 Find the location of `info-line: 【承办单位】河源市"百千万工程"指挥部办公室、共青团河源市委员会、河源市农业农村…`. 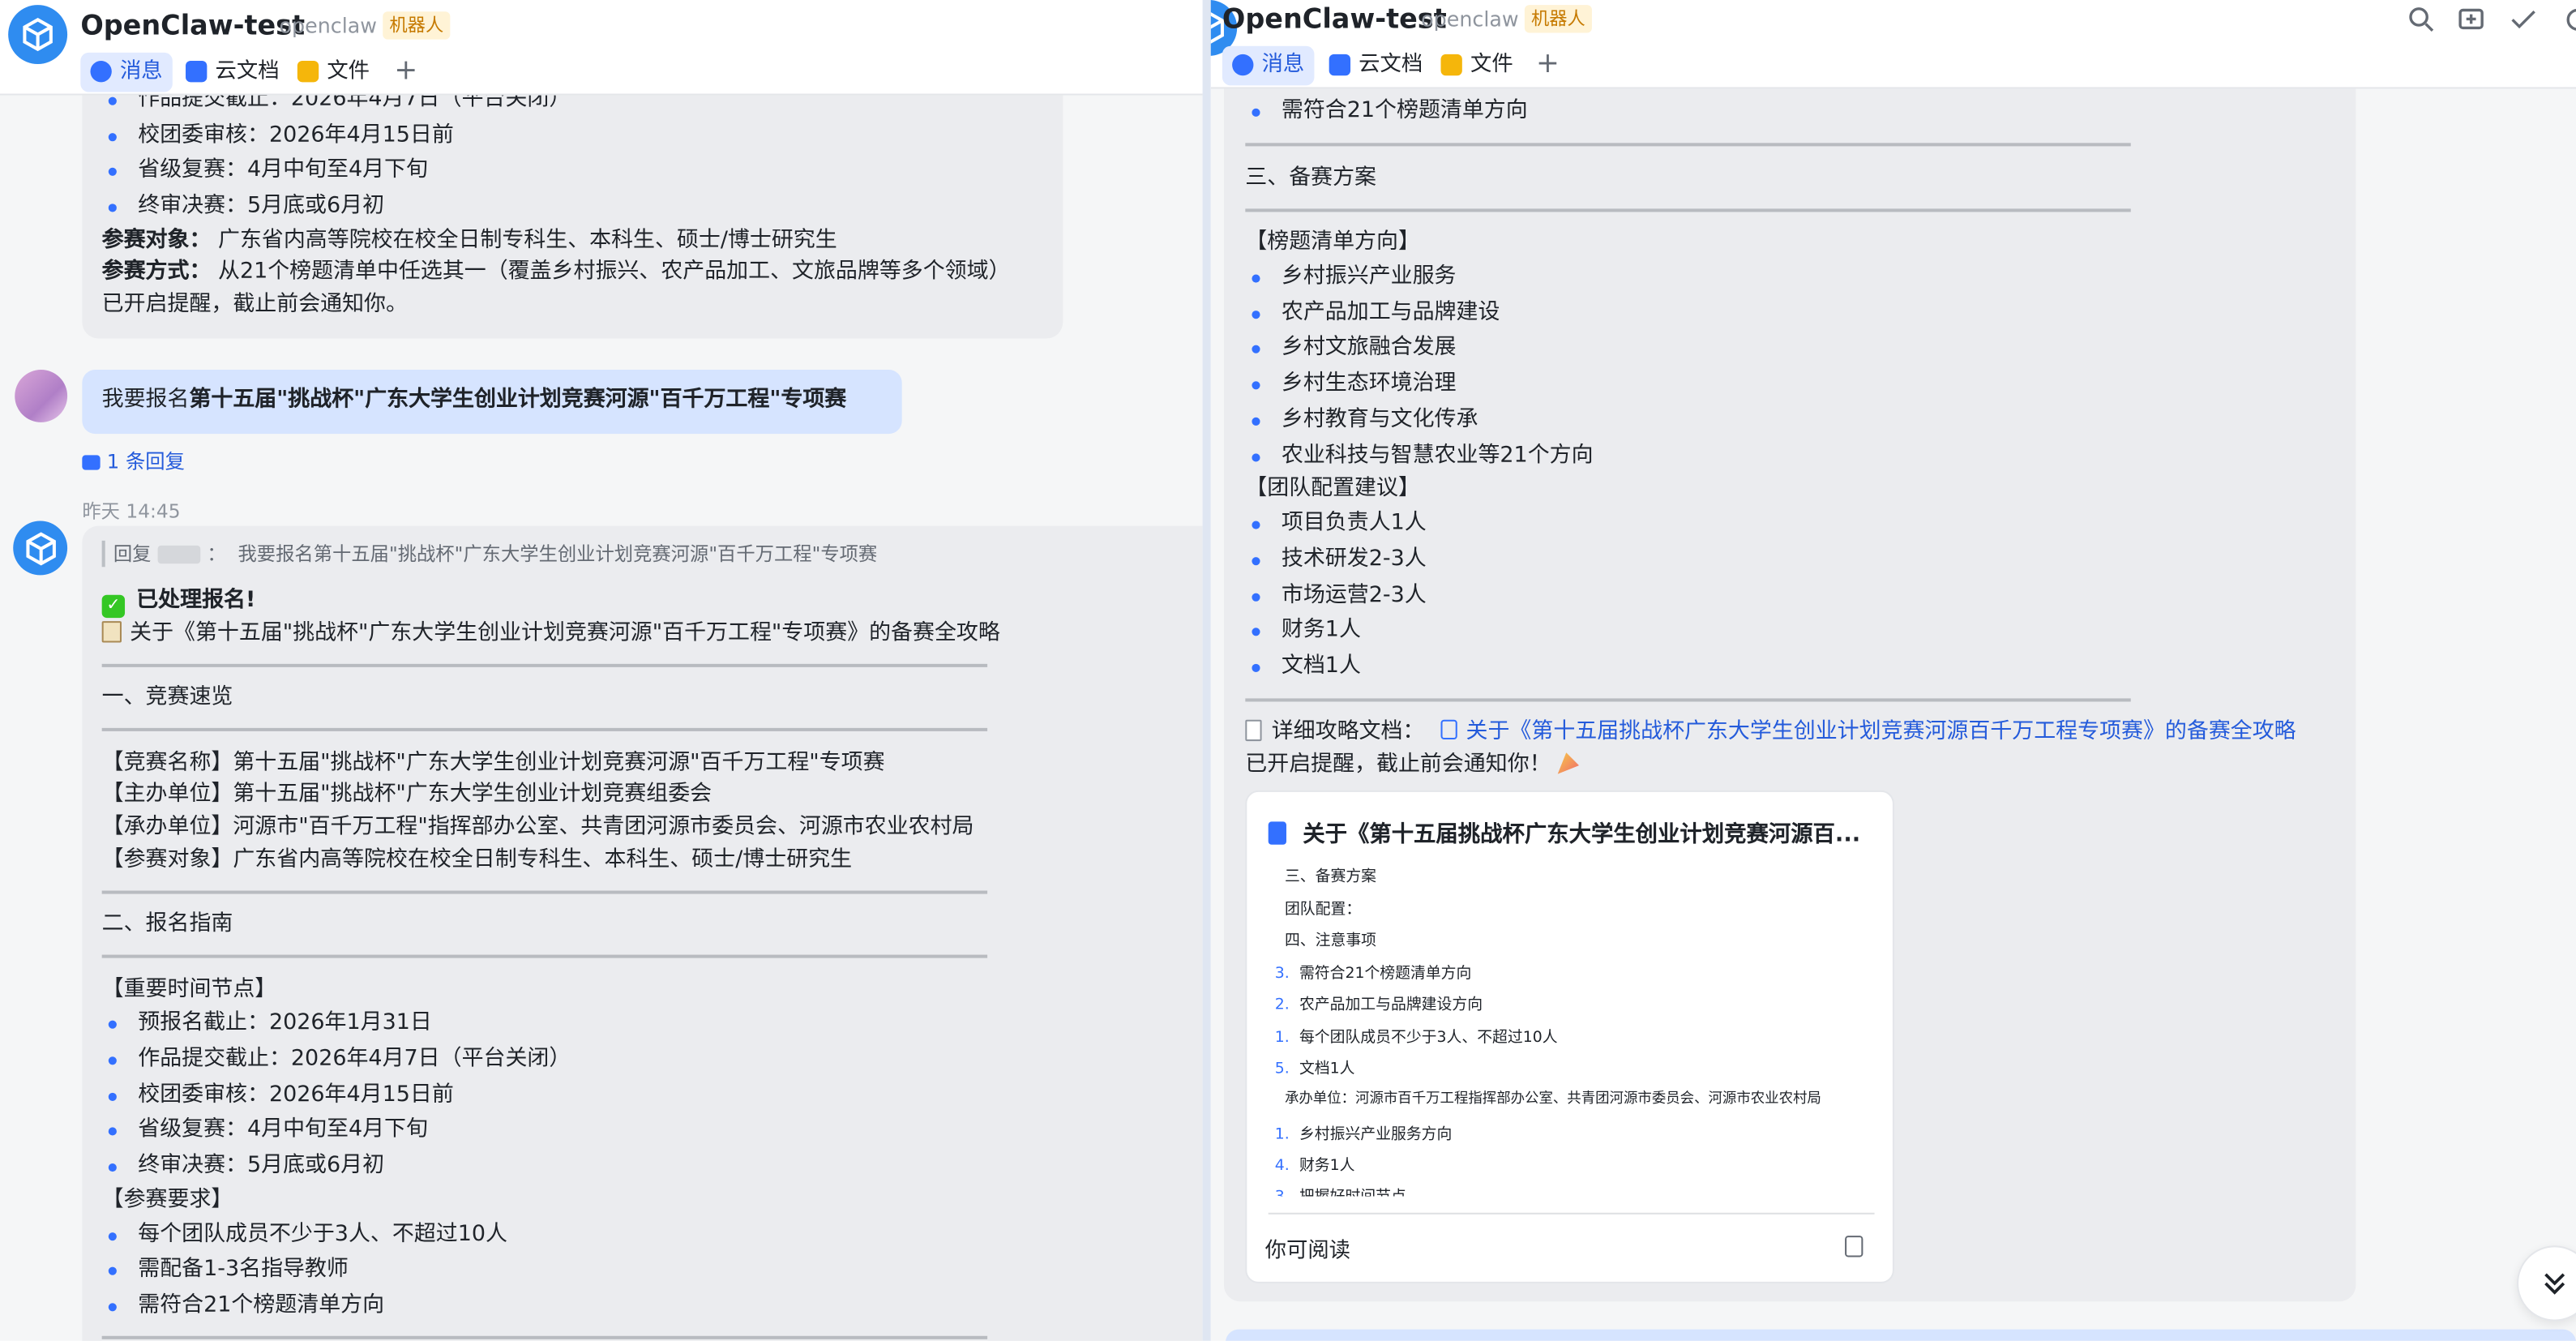

info-line: 【承办单位】河源市"百千万工程"指挥部办公室、共青团河源市委员会、河源市农业农村… is located at coordinates (537, 827).